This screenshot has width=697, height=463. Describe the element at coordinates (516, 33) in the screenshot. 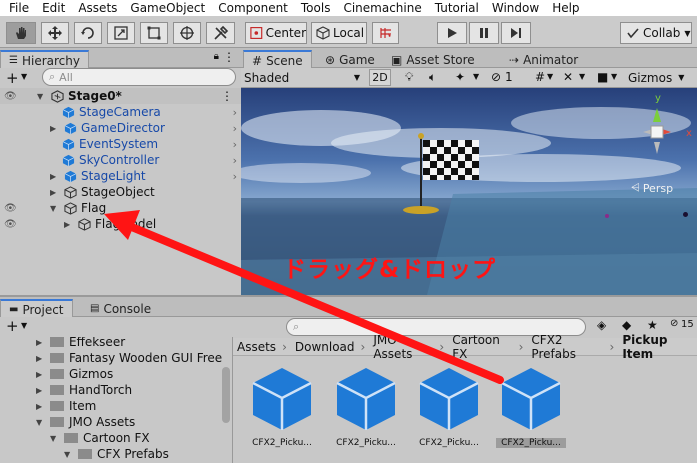

I see `step-button` at that location.